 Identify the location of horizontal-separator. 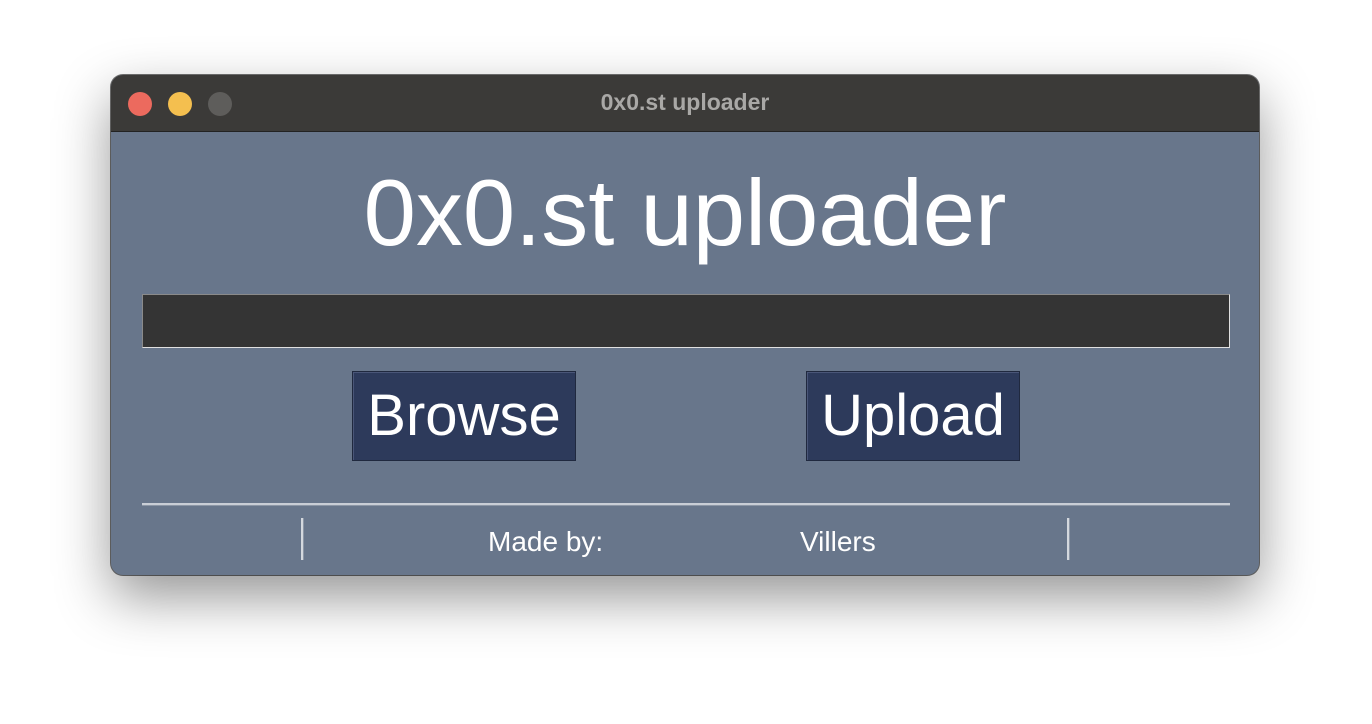
(686, 504).